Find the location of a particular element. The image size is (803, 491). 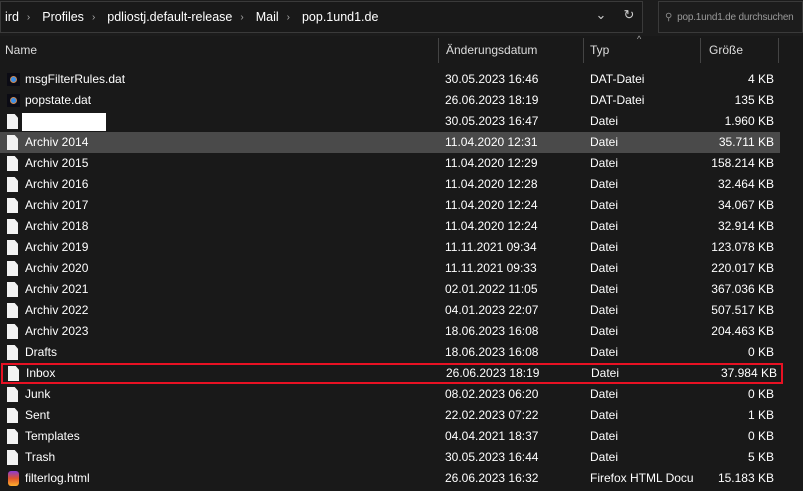

file-date: 30.05.2023 16:44 is located at coordinates (492, 457).